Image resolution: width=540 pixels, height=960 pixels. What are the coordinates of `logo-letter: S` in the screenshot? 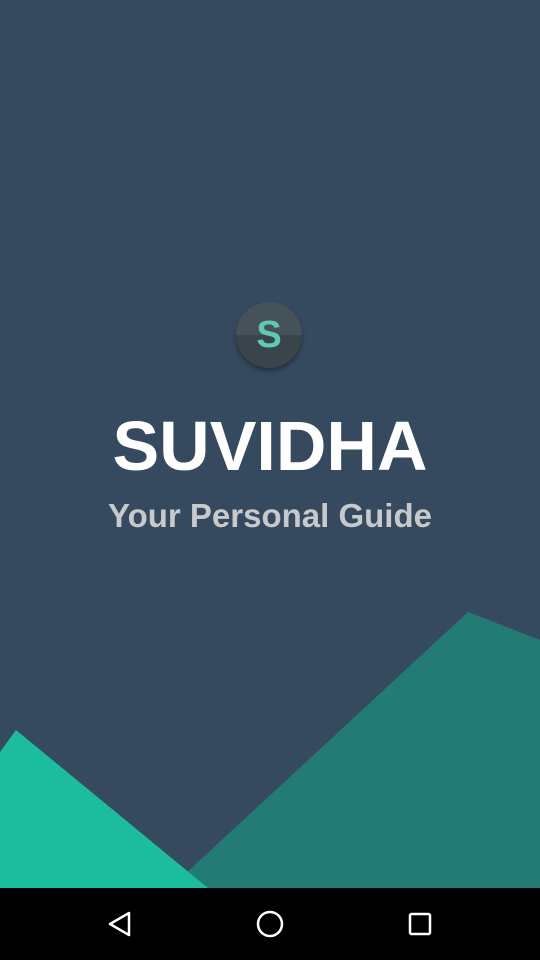 It's located at (269, 335).